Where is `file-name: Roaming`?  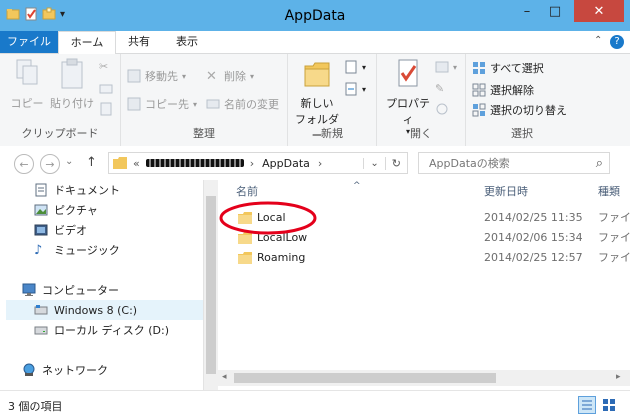 file-name: Roaming is located at coordinates (281, 257).